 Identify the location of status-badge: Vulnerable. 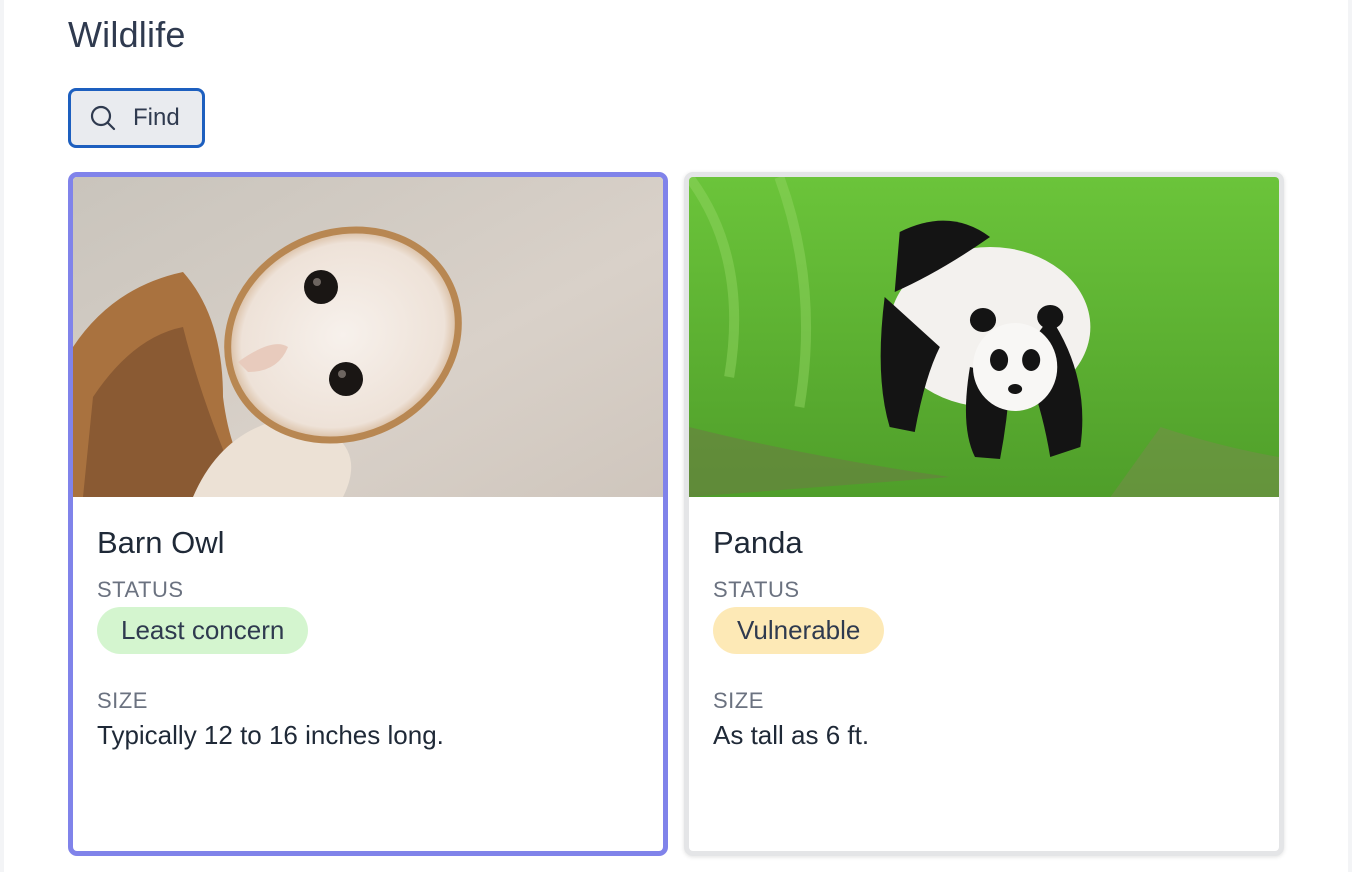
(799, 630).